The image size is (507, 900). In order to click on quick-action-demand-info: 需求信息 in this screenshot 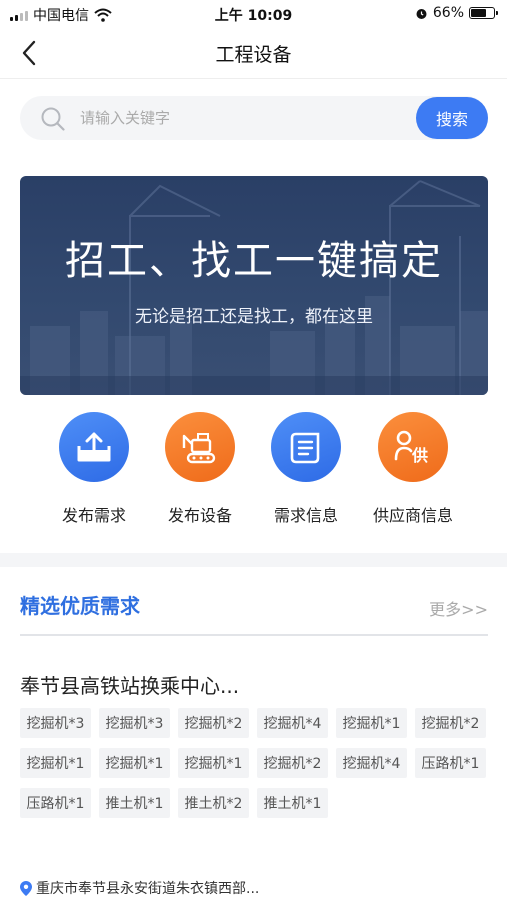, I will do `click(306, 469)`.